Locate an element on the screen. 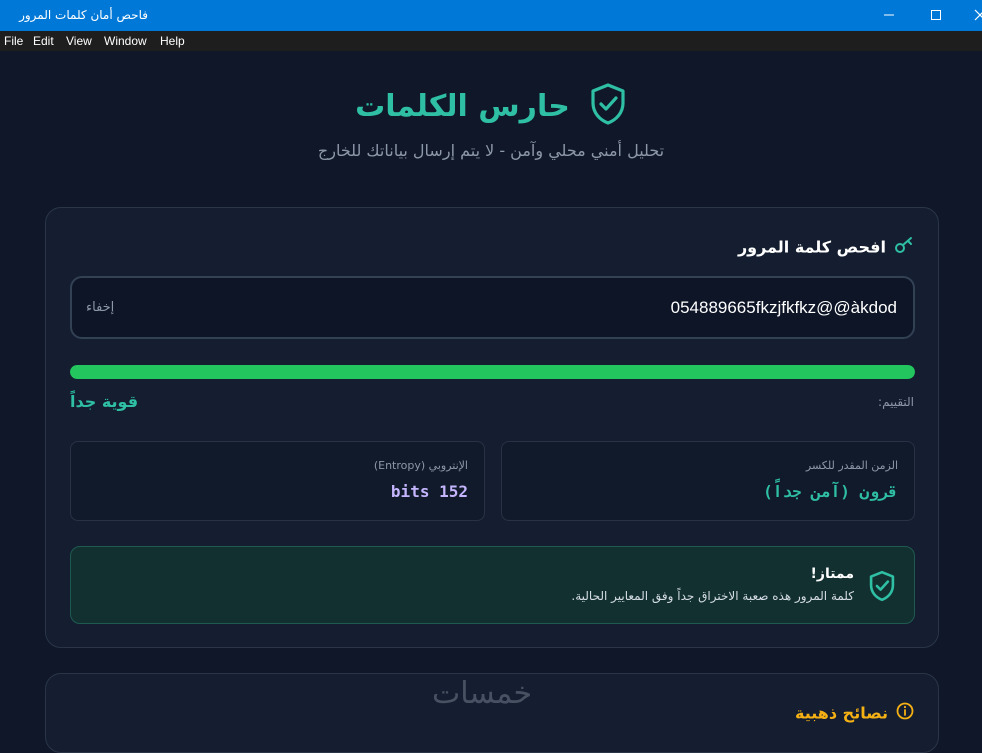  close-button is located at coordinates (971, 15).